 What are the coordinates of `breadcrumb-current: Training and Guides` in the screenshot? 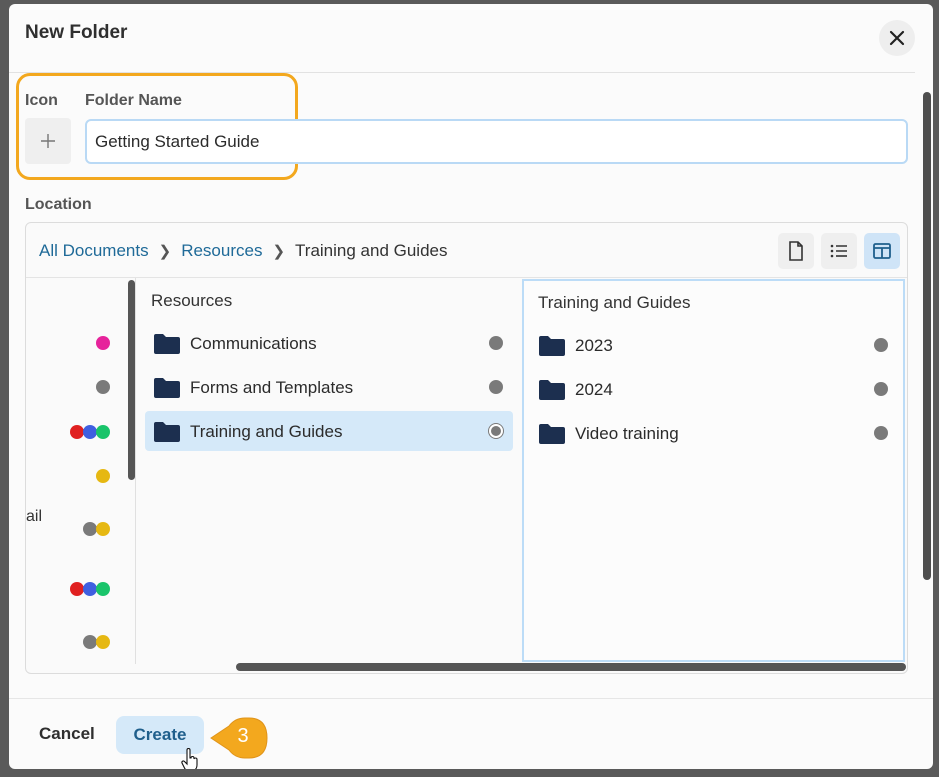 It's located at (371, 250).